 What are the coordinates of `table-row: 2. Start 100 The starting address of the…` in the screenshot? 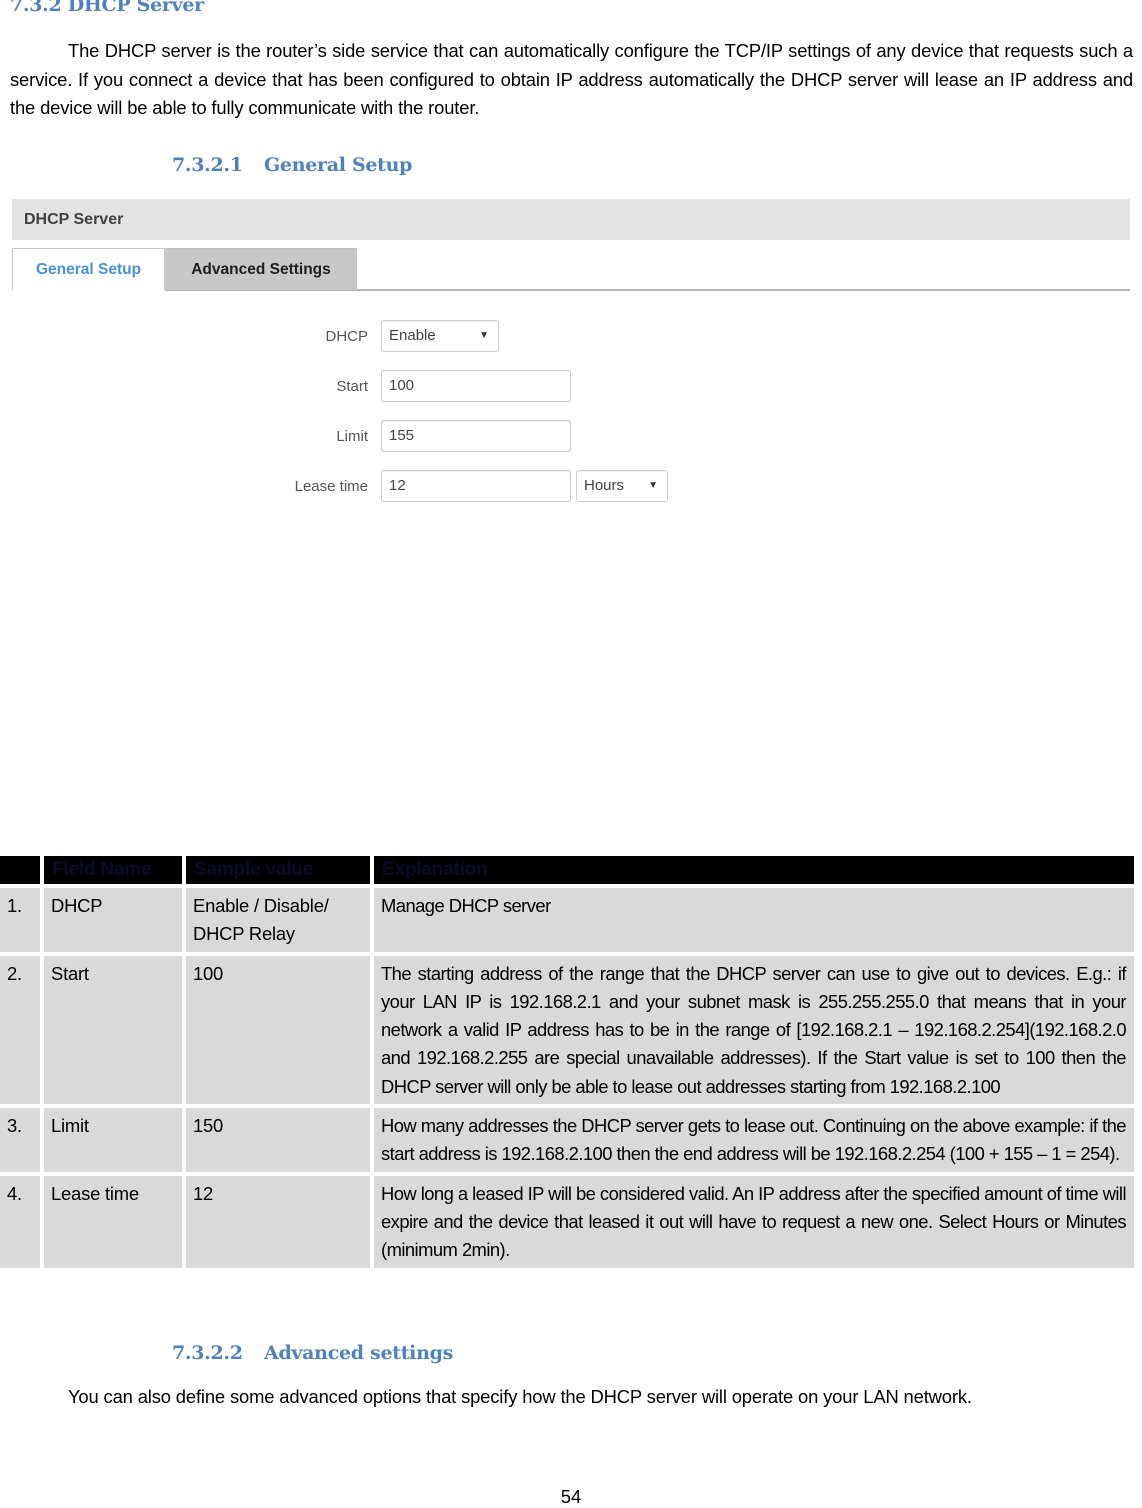 It's located at (567, 1030).